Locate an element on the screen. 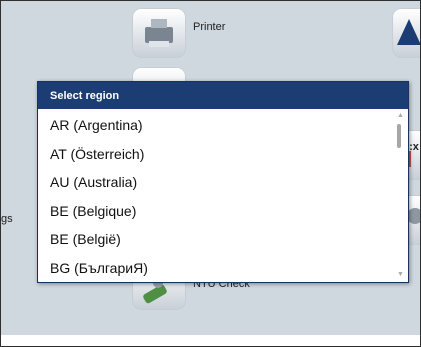 The width and height of the screenshot is (421, 347). scrollbar: ▲ ▼ is located at coordinates (400, 195).